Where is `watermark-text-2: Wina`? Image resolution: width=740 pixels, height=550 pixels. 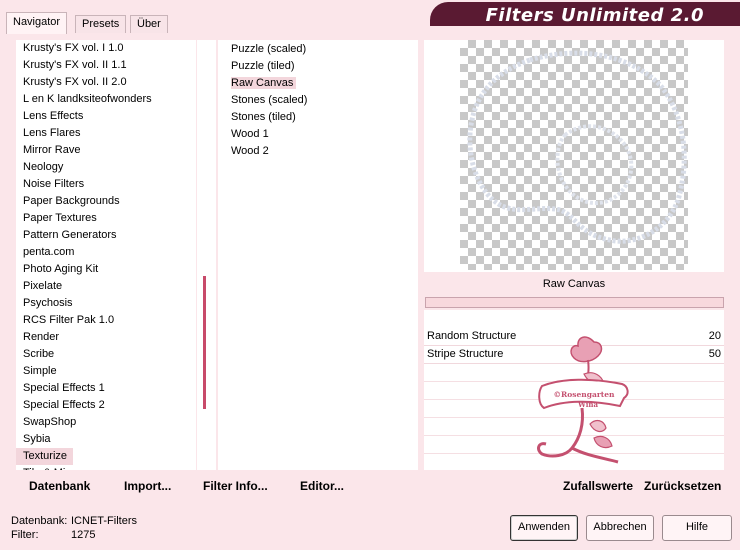 watermark-text-2: Wina is located at coordinates (587, 404).